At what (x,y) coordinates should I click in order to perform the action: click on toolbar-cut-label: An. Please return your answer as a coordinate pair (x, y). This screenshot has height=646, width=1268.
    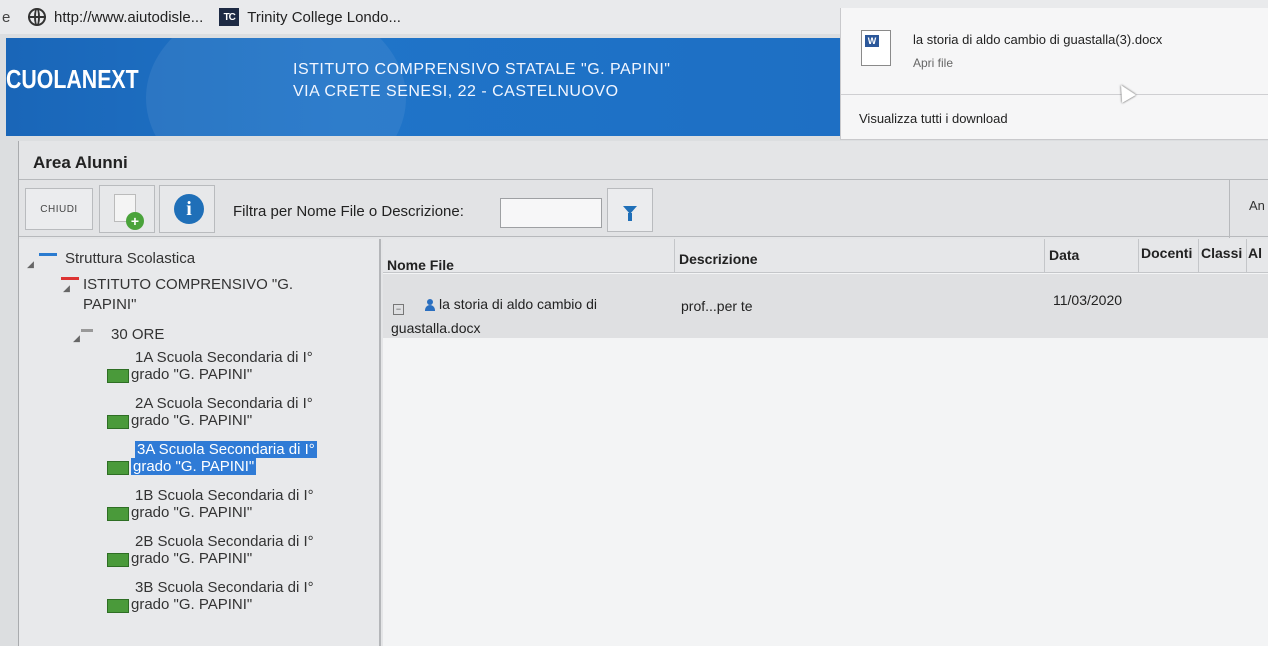
    Looking at the image, I should click on (1257, 205).